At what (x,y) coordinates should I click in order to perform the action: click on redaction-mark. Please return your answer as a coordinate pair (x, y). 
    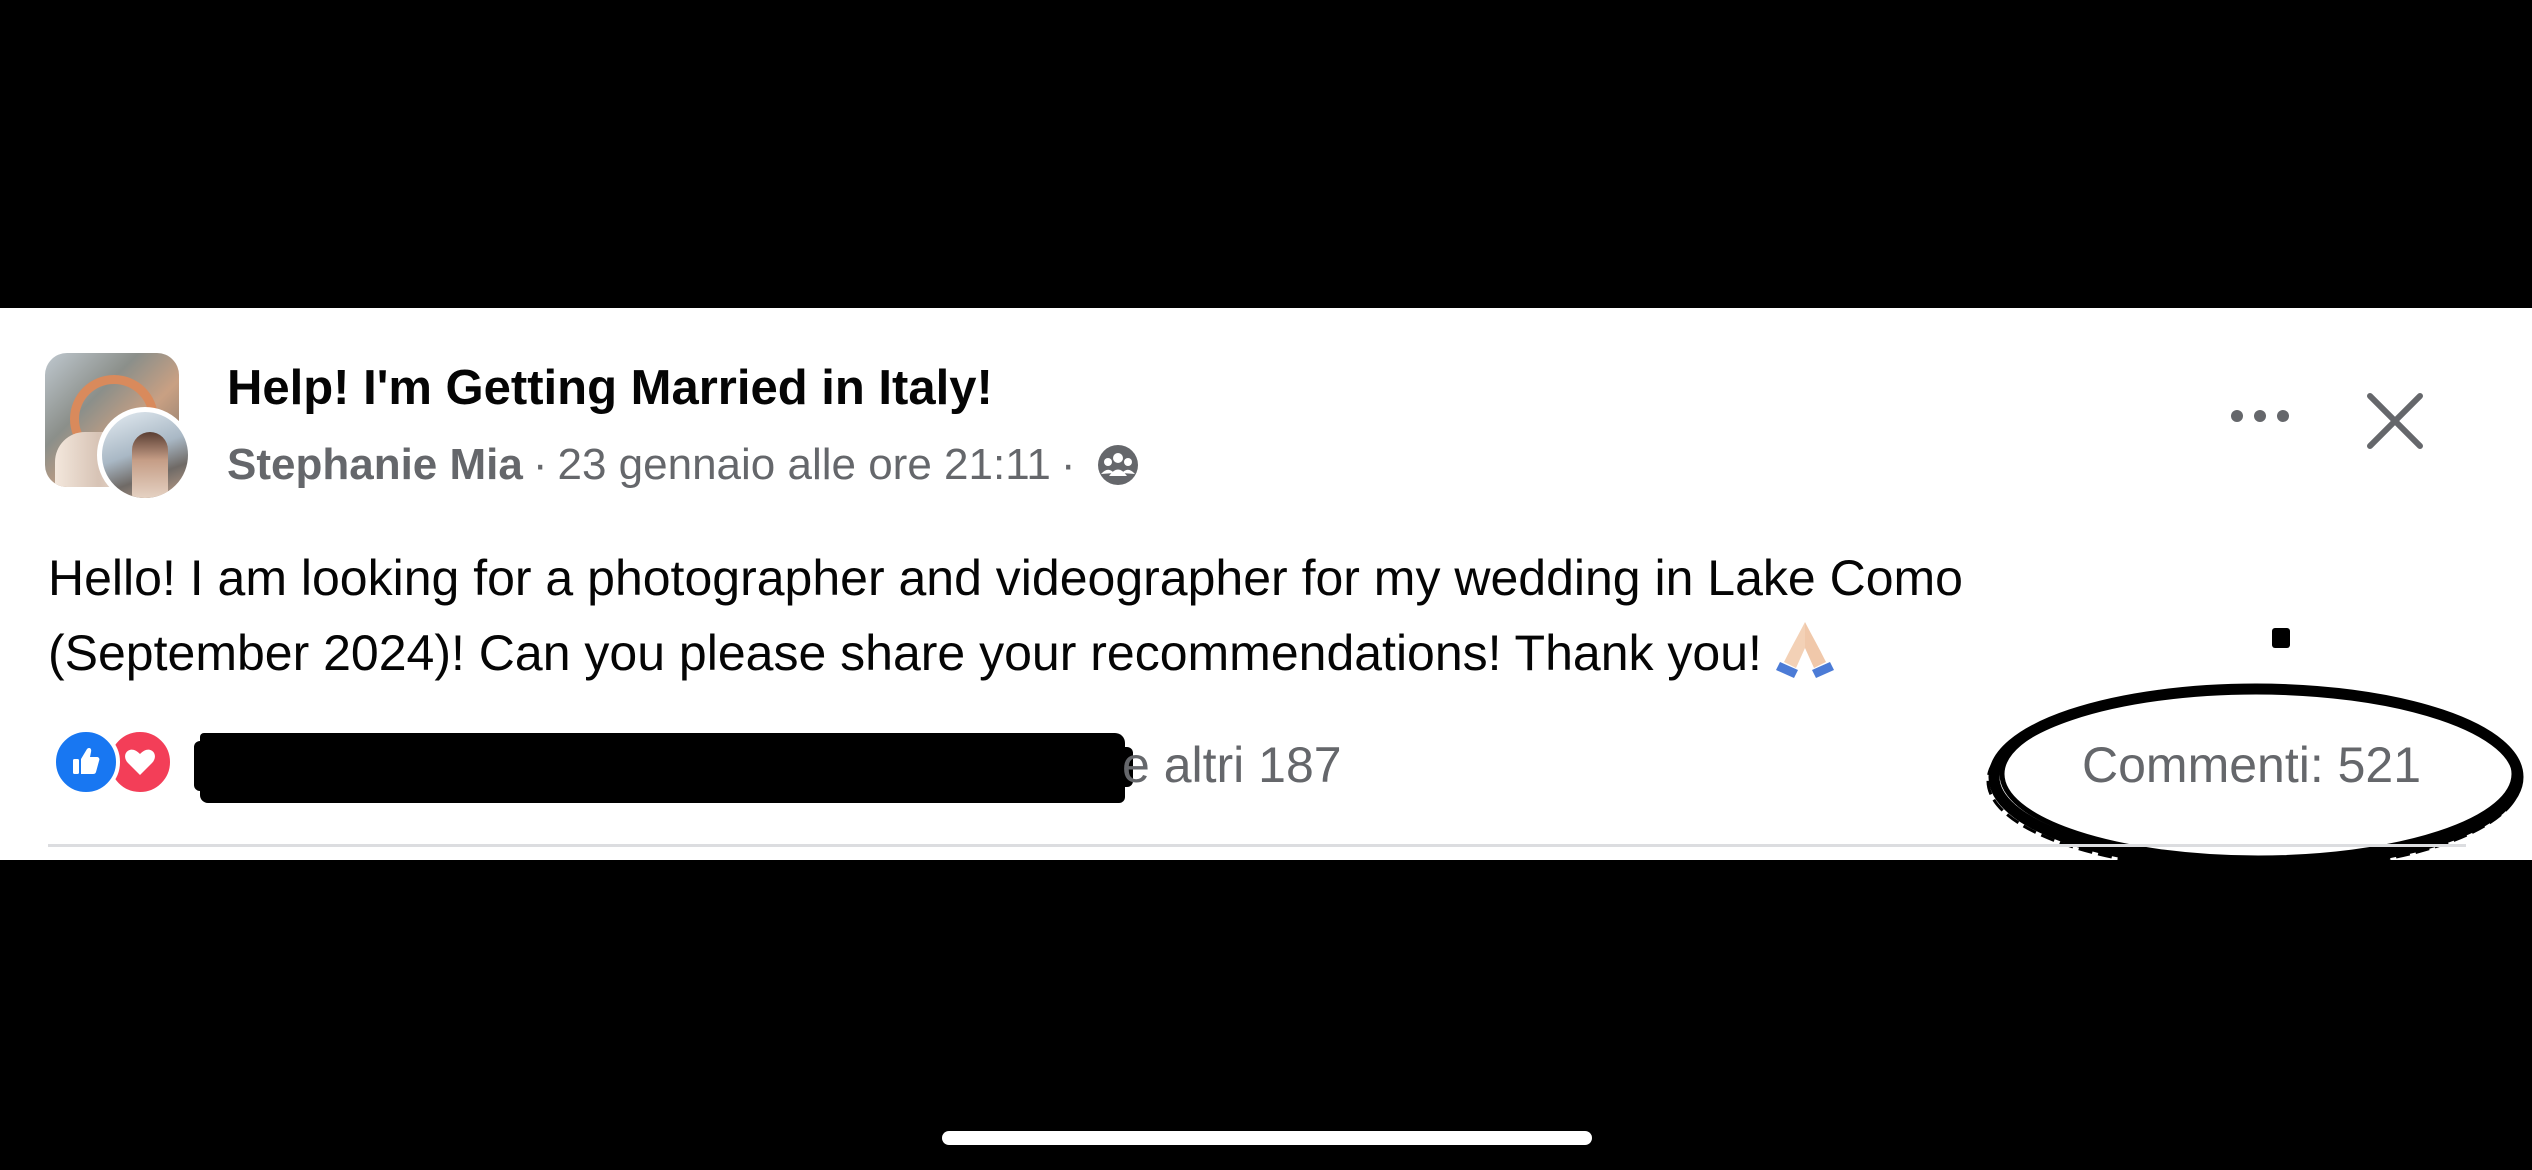
    Looking at the image, I should click on (2281, 638).